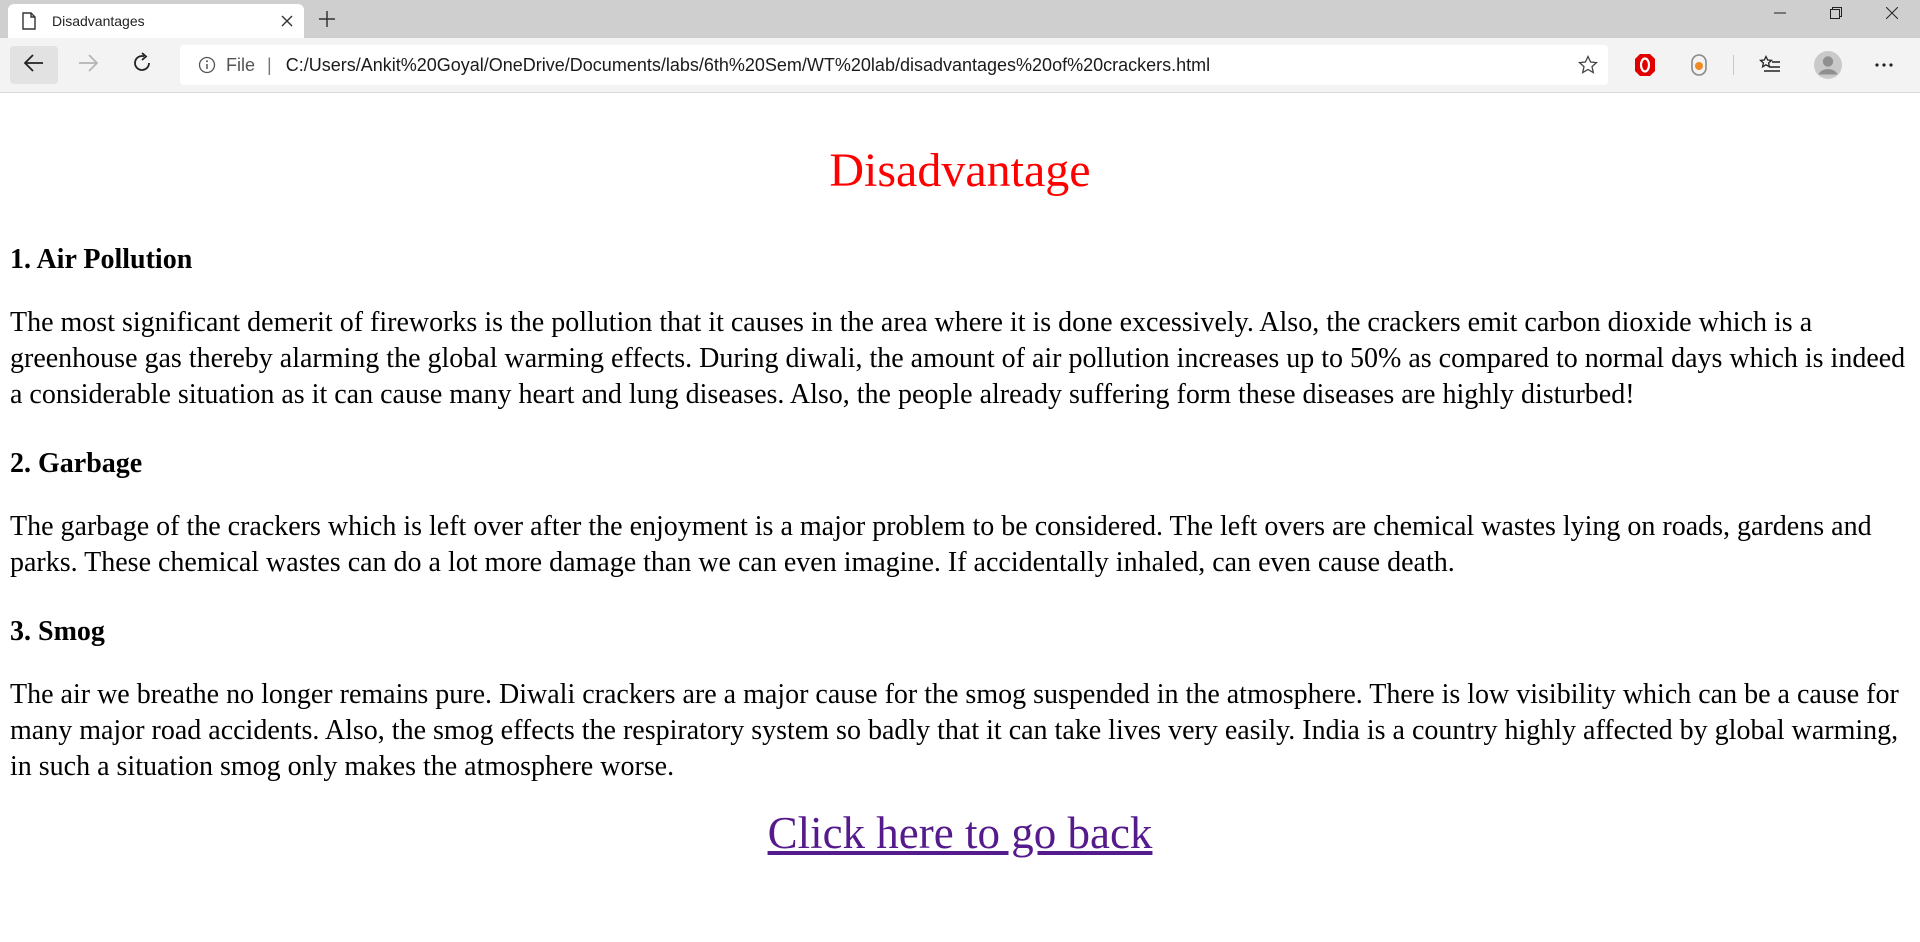  I want to click on favorites-list-icon, so click(1770, 65).